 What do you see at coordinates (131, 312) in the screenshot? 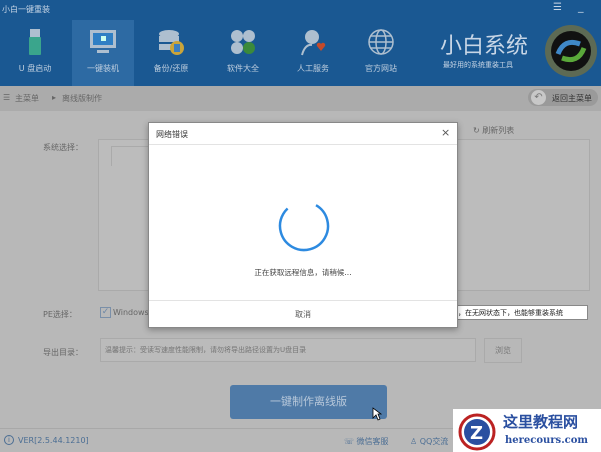
I see `pe-option-label: Windows` at bounding box center [131, 312].